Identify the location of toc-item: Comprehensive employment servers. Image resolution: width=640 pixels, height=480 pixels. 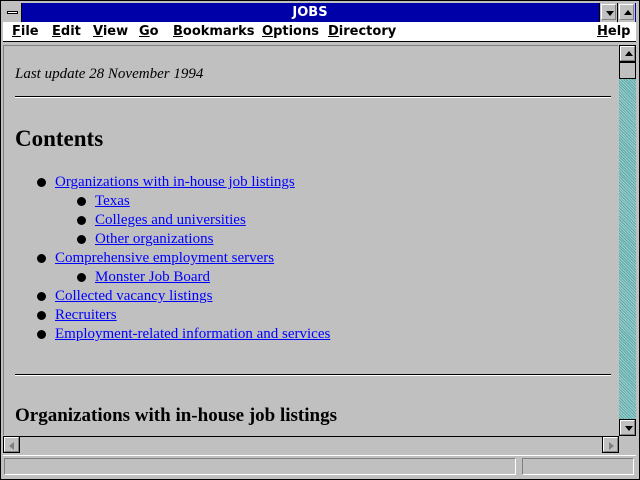
(164, 258).